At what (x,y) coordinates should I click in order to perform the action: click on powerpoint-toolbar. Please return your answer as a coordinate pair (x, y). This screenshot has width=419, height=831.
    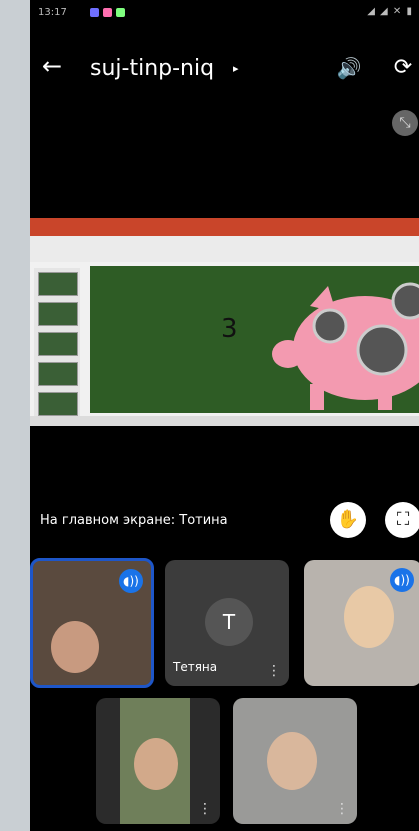
    Looking at the image, I should click on (224, 249).